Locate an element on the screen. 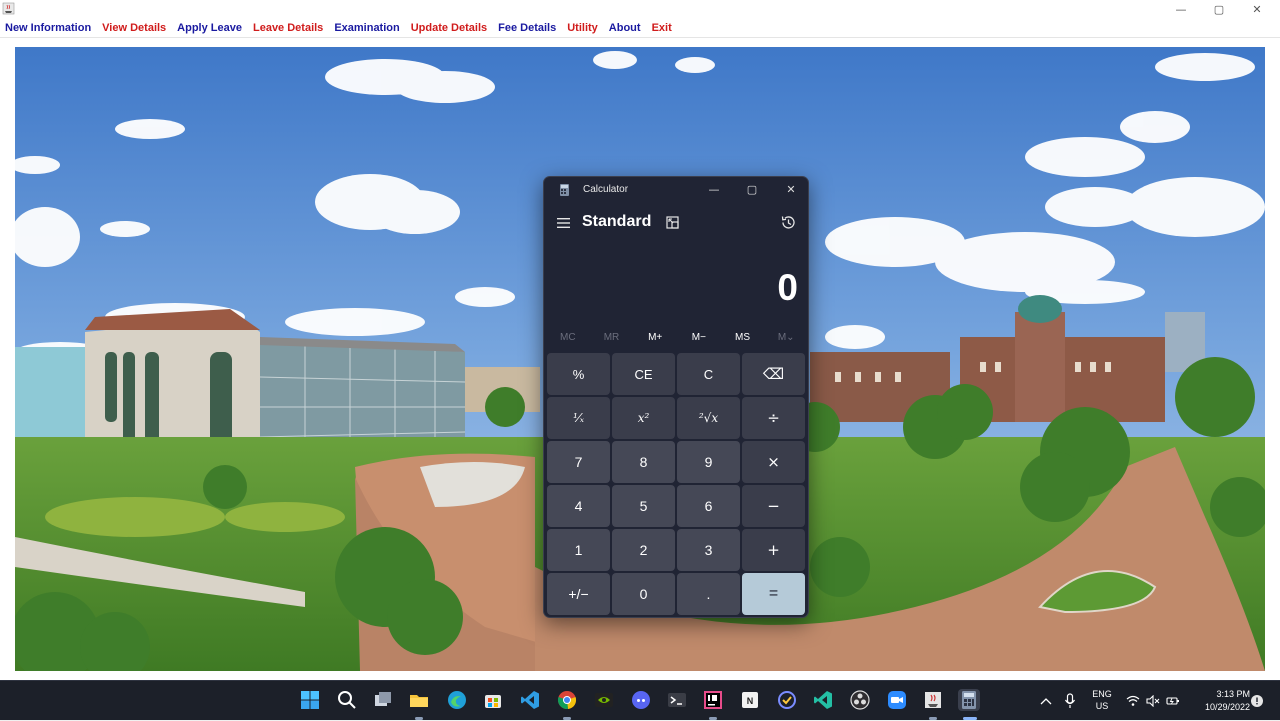  vscode-icon is located at coordinates (530, 700).